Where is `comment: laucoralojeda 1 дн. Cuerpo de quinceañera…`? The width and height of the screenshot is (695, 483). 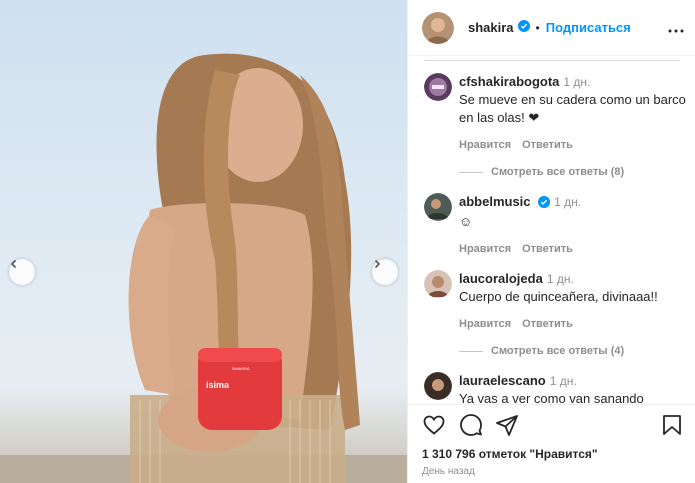
comment: laucoralojeda 1 дн. Cuerpo de quinceañera… is located at coordinates (555, 301).